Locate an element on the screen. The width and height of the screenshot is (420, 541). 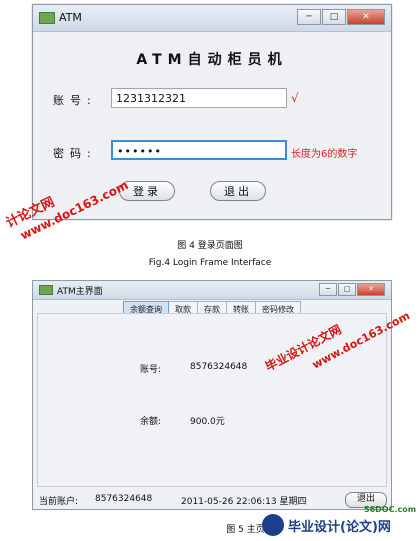
logo-text: 毕业设计(论文)网 is located at coordinates (339, 527).